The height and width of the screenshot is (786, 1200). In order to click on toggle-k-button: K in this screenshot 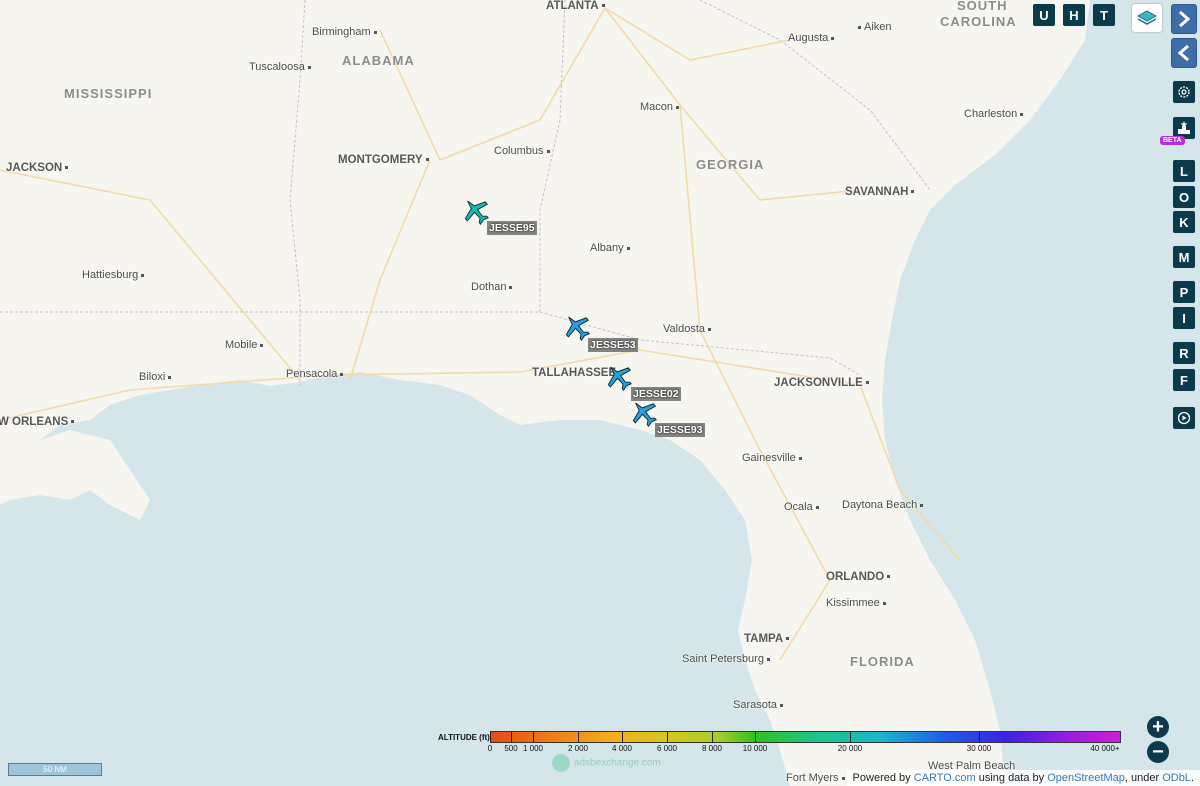, I will do `click(1184, 222)`.